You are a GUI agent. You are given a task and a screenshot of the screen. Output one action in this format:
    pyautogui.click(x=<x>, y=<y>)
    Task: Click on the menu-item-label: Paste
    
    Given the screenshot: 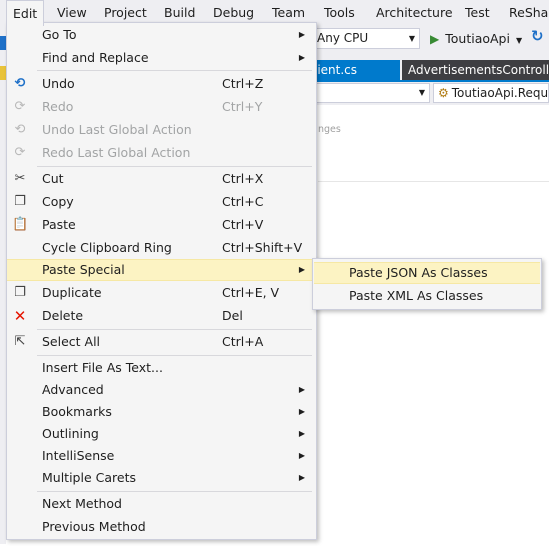 What is the action you would take?
    pyautogui.click(x=59, y=224)
    